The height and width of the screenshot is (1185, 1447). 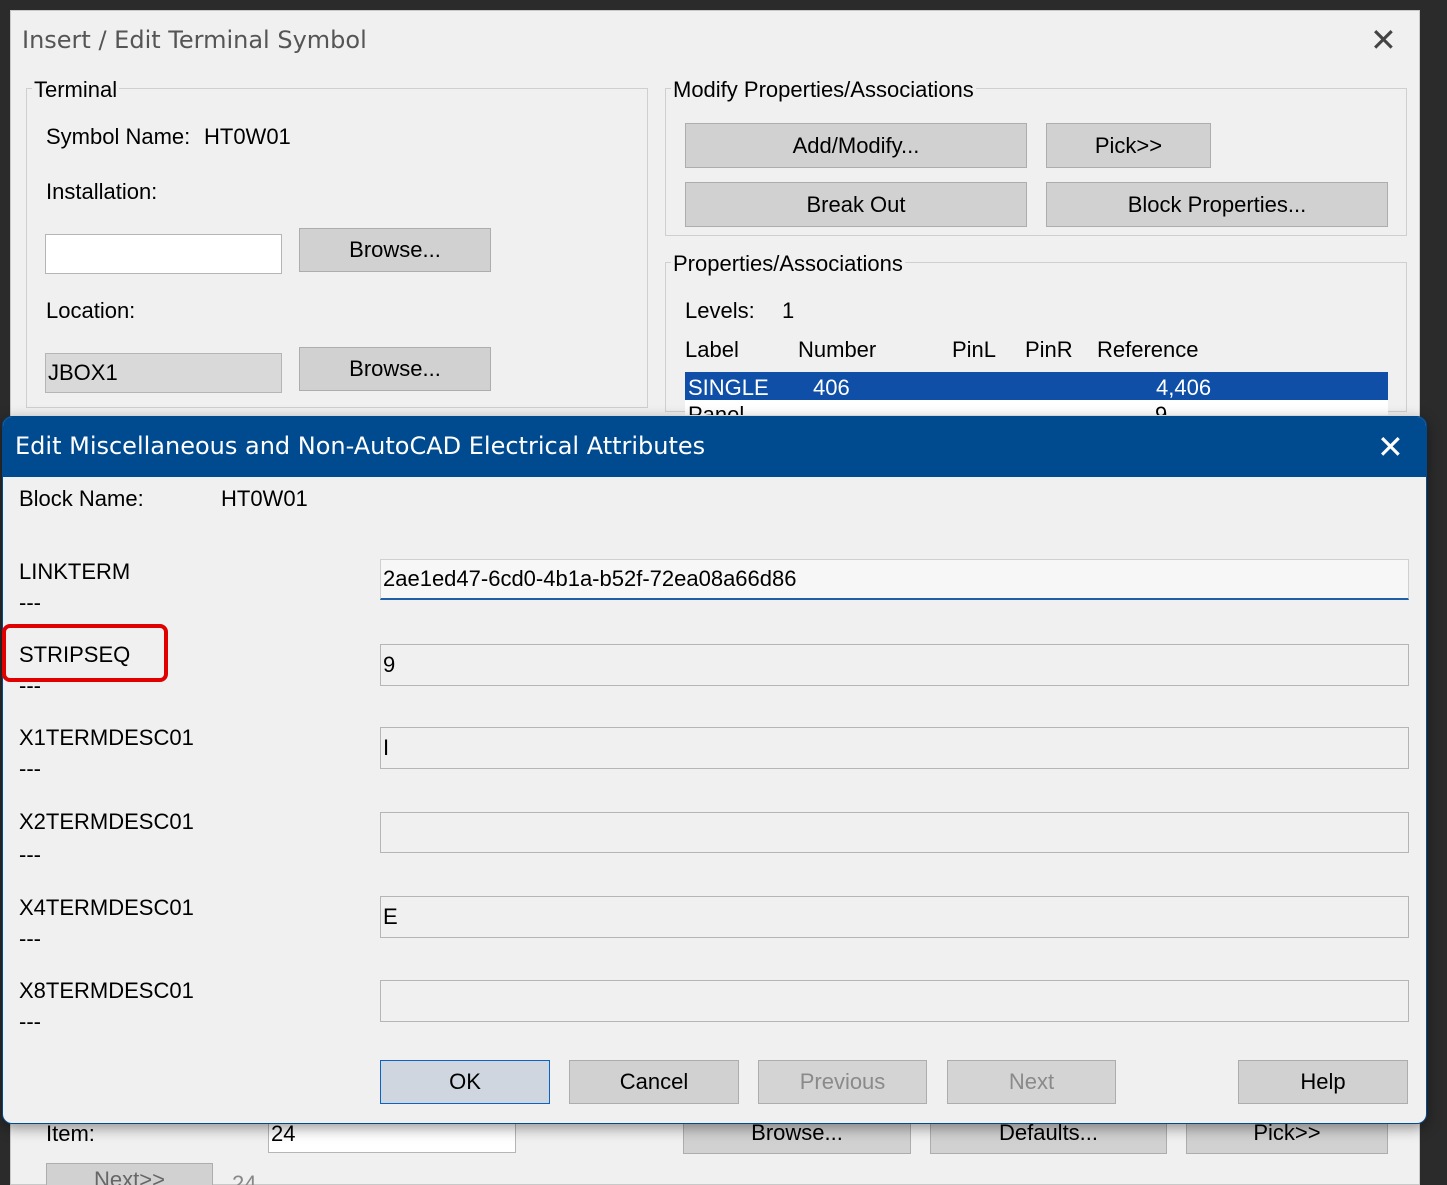 What do you see at coordinates (894, 1001) in the screenshot?
I see `x8termdesc01-input` at bounding box center [894, 1001].